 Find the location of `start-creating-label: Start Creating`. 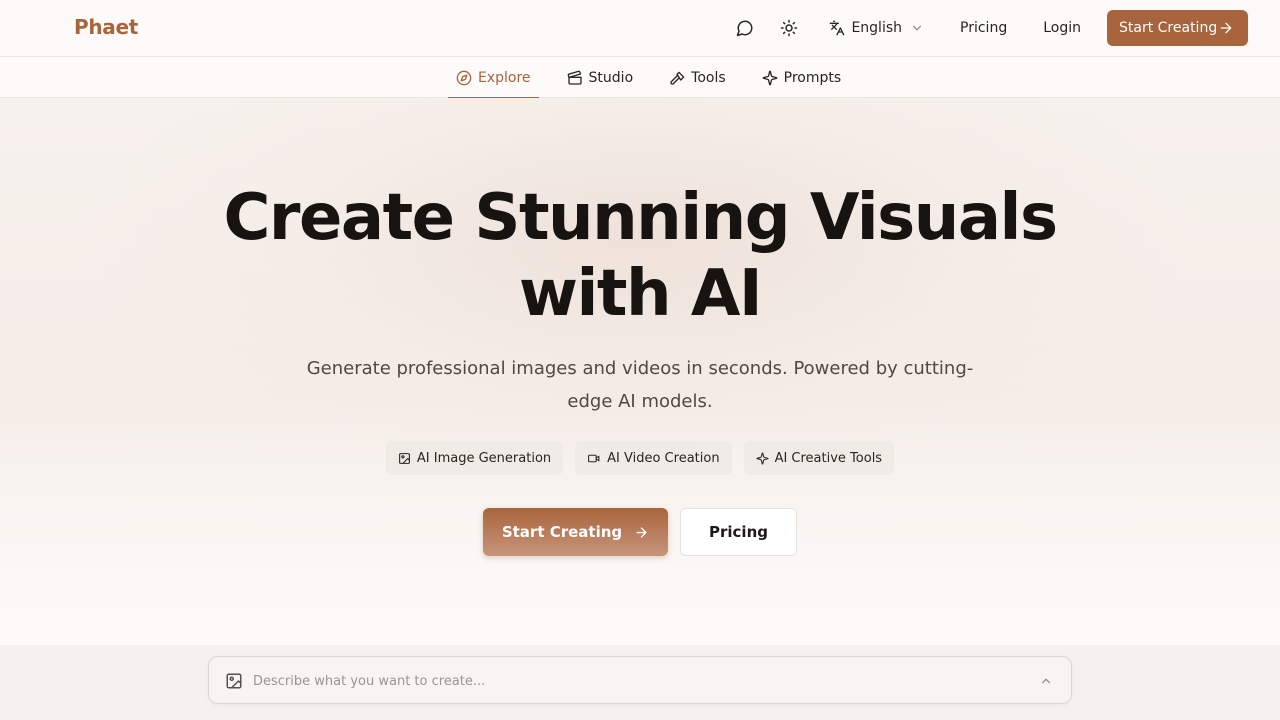

start-creating-label: Start Creating is located at coordinates (1168, 28).